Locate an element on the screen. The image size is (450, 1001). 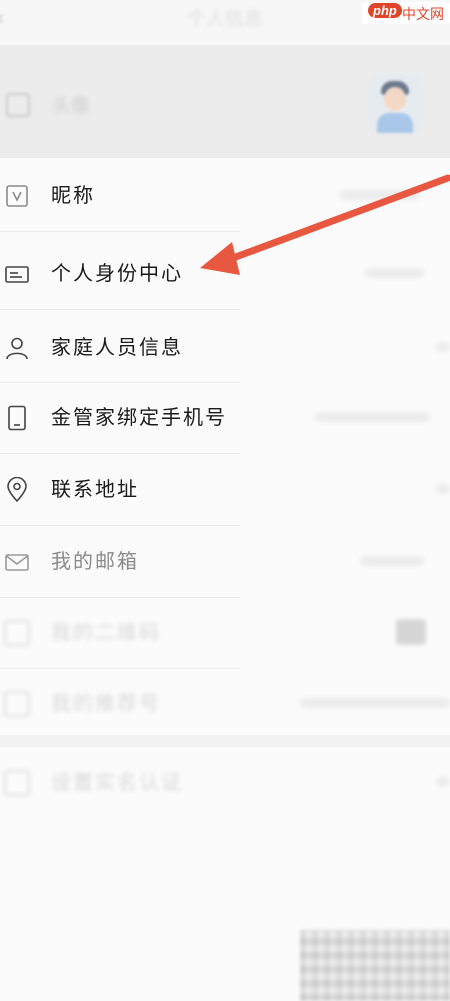
row-contact-address: 联系地址 is located at coordinates (225, 489).